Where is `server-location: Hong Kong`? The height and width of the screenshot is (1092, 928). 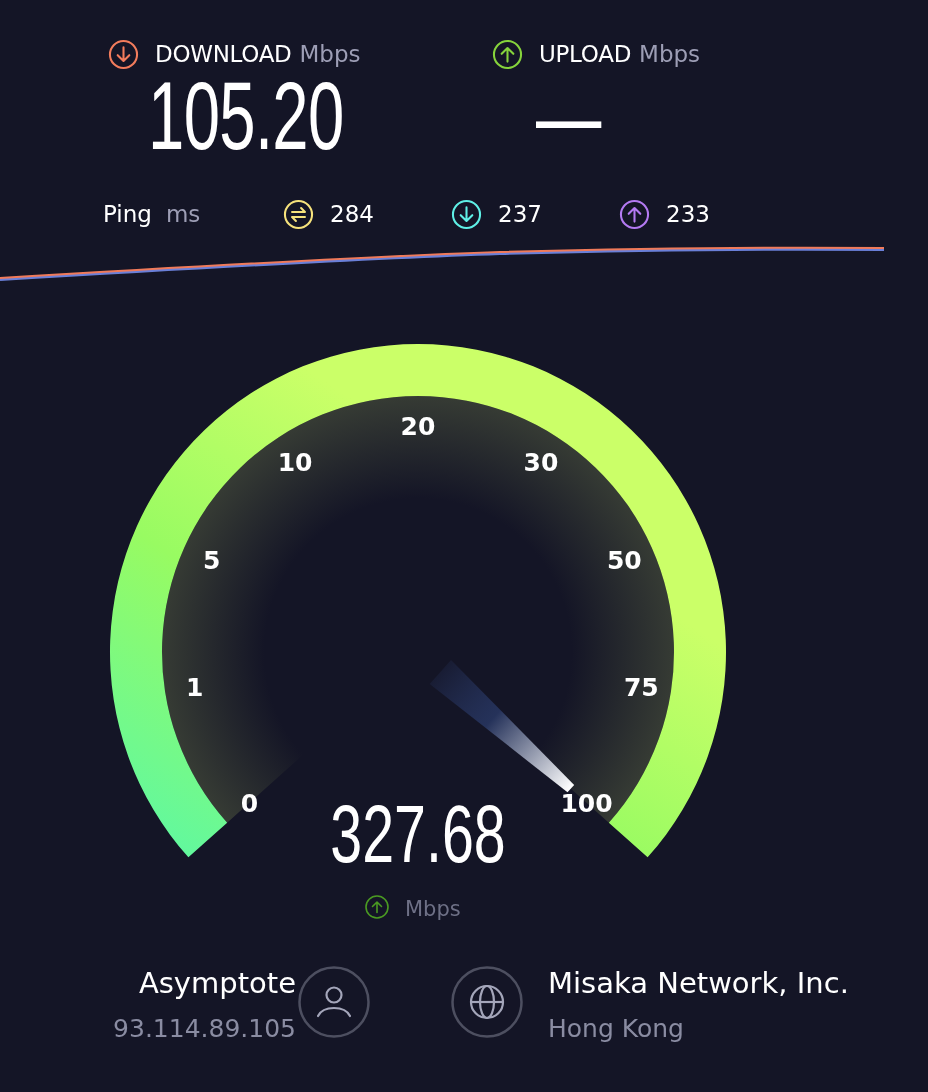 server-location: Hong Kong is located at coordinates (616, 1028).